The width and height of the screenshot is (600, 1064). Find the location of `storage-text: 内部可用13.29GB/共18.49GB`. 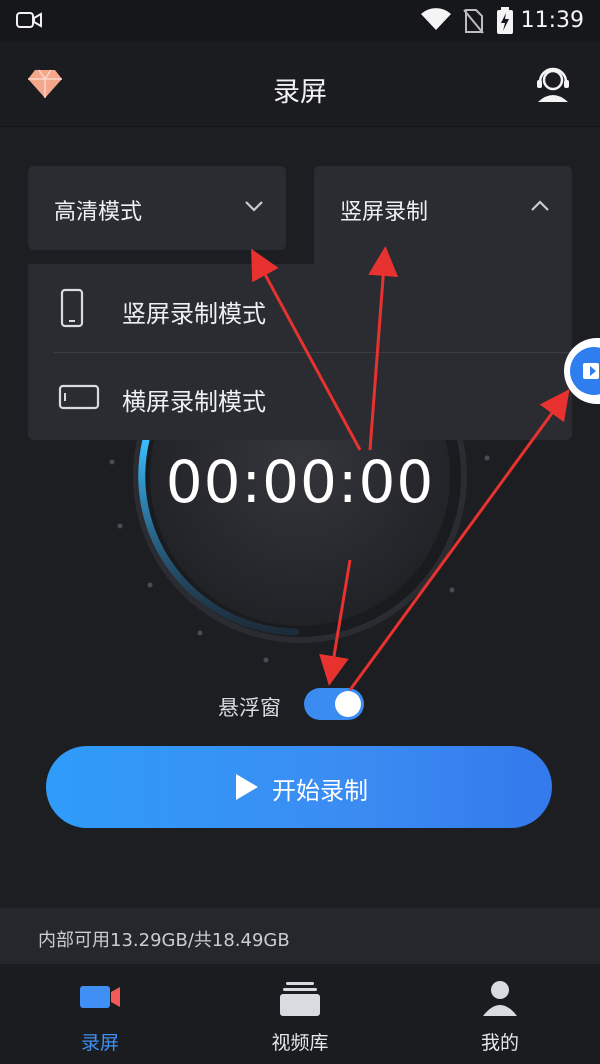

storage-text: 内部可用13.29GB/共18.49GB is located at coordinates (164, 940).